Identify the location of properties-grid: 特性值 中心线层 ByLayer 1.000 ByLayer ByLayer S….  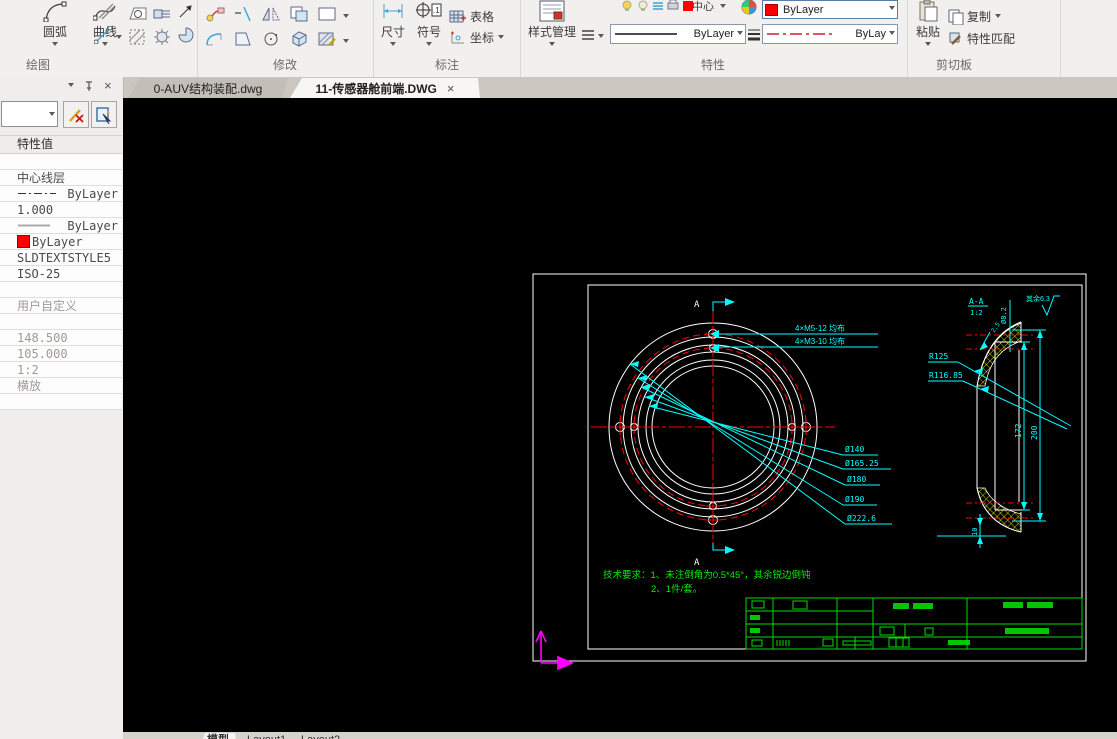
(61, 272).